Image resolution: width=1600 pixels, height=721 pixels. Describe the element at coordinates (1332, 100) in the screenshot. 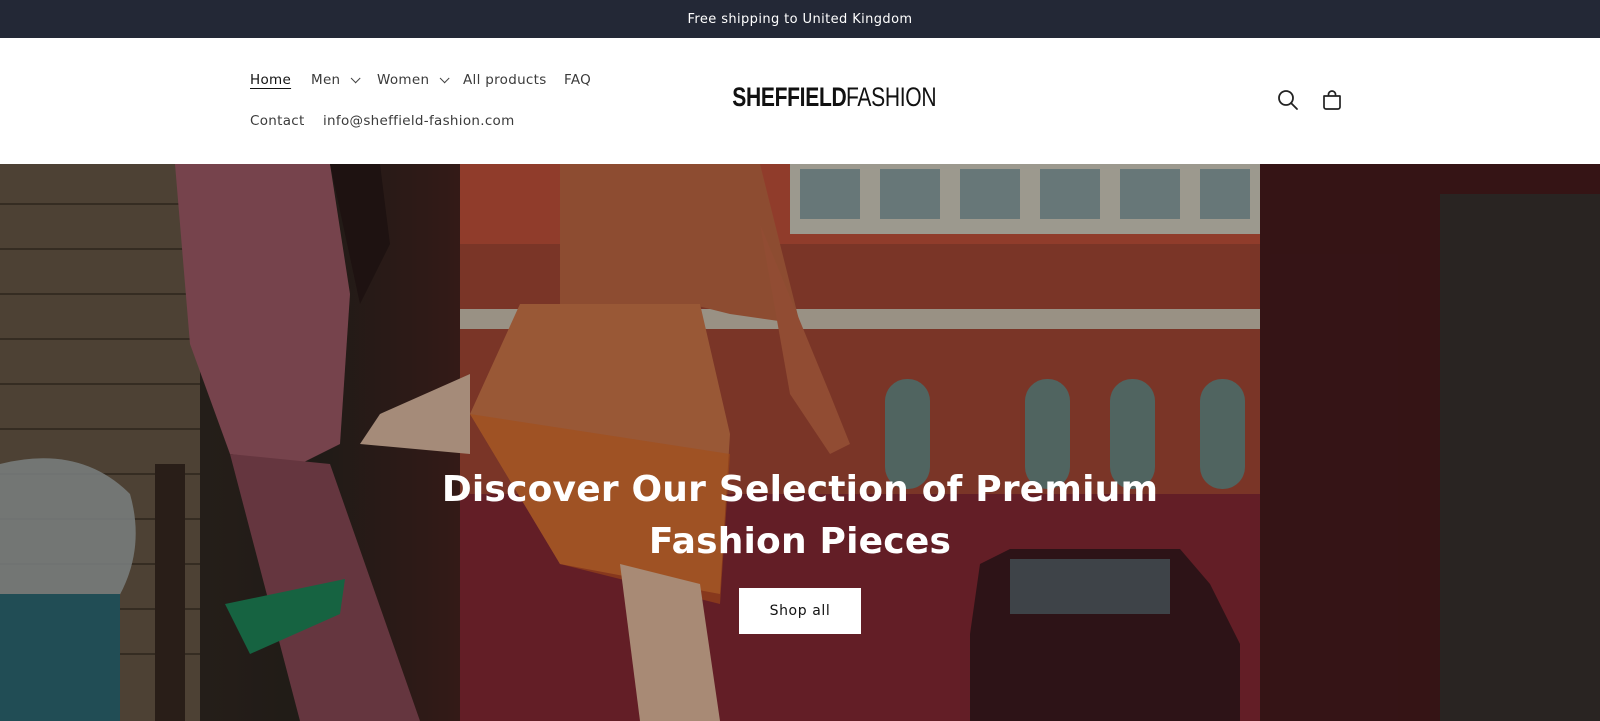

I see `cart-icon` at that location.